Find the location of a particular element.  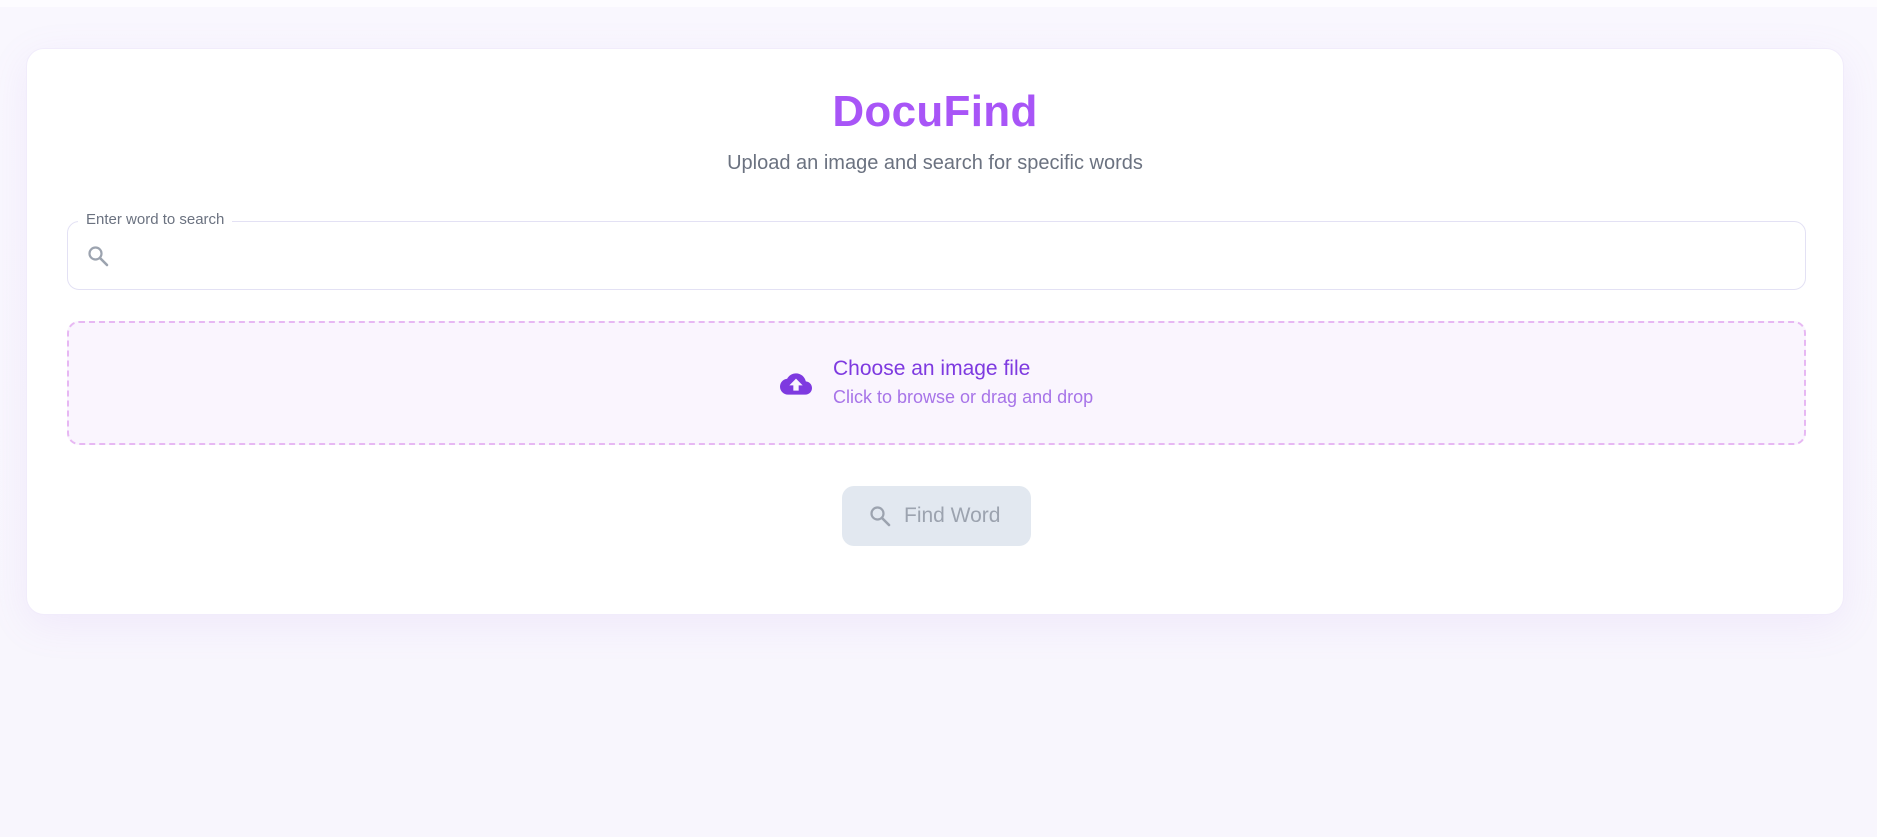

top-bar is located at coordinates (938, 3).